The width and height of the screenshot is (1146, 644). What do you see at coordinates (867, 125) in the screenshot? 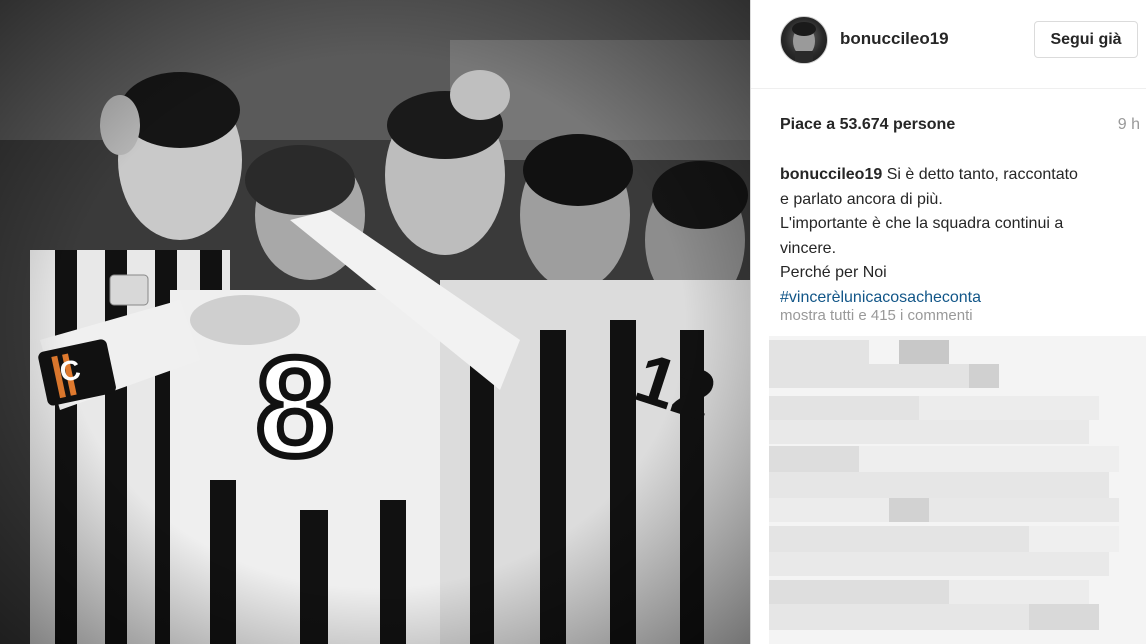
I see `likes-count: Piace a 53.674 persone` at bounding box center [867, 125].